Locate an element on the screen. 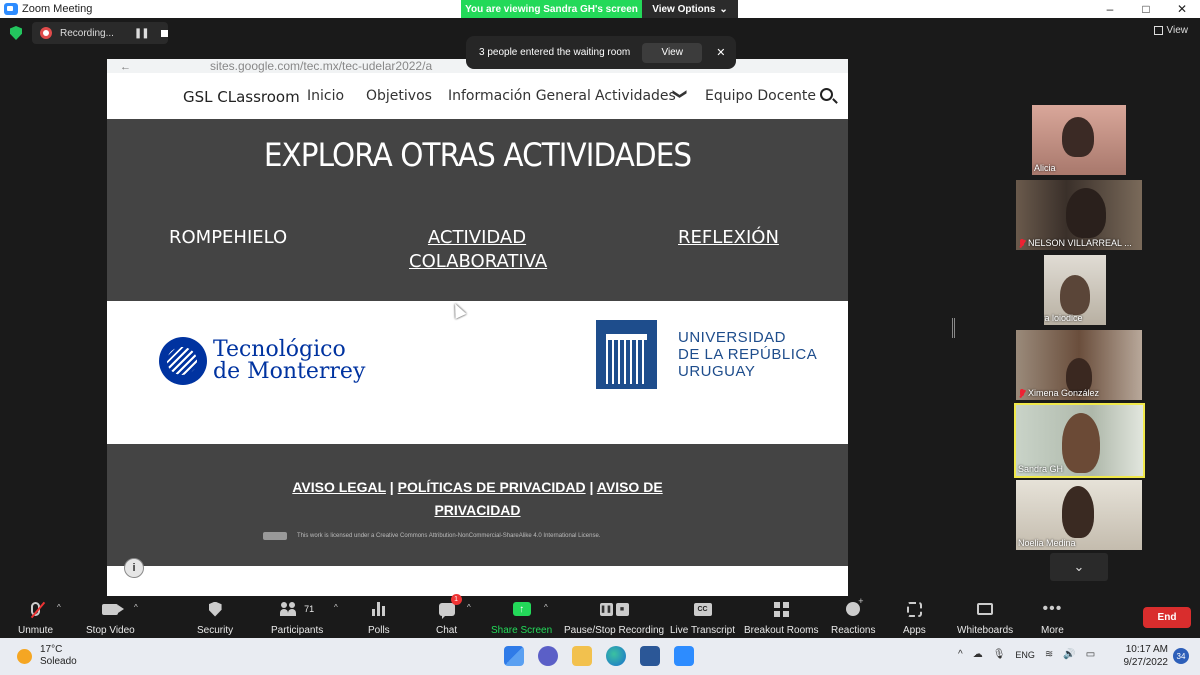 This screenshot has height=675, width=1200. activity-label-line2: COLABORATIVA is located at coordinates (478, 261).